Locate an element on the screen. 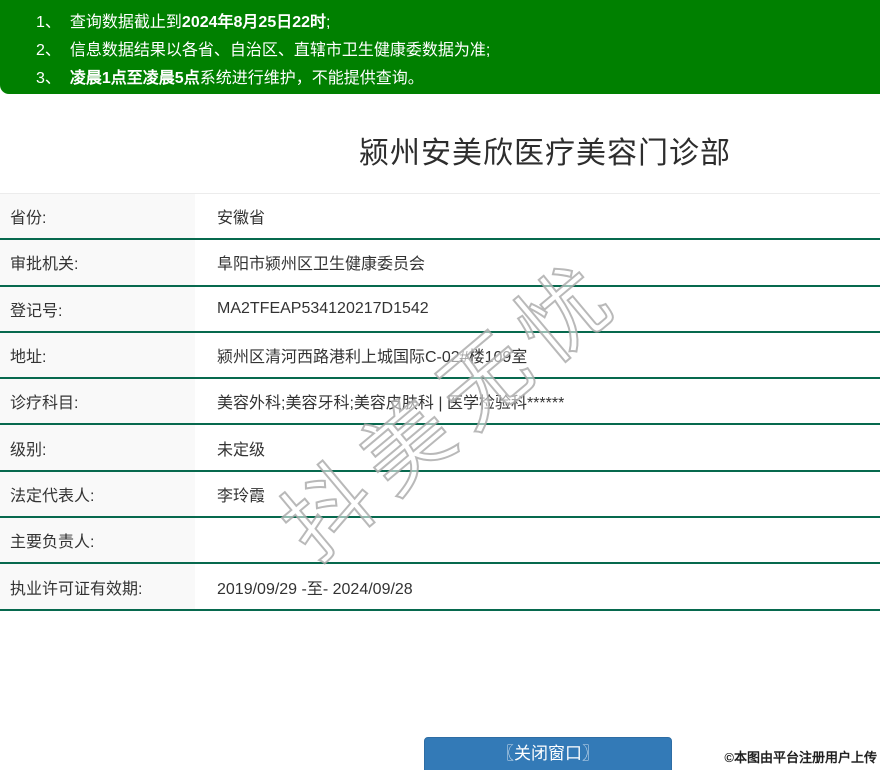 This screenshot has height=770, width=880. notice-number: 3、 is located at coordinates (48, 78).